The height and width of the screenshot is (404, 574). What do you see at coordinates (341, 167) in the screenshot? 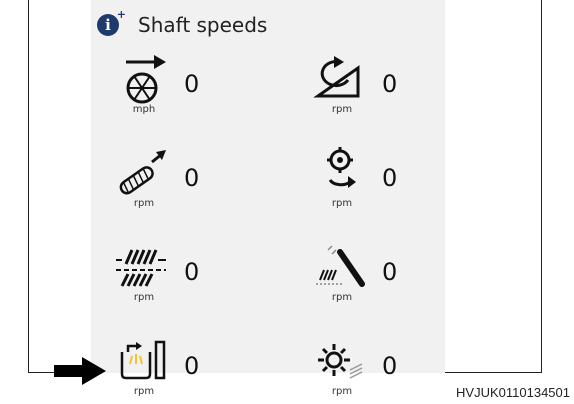
I see `beater-gear-icon` at bounding box center [341, 167].